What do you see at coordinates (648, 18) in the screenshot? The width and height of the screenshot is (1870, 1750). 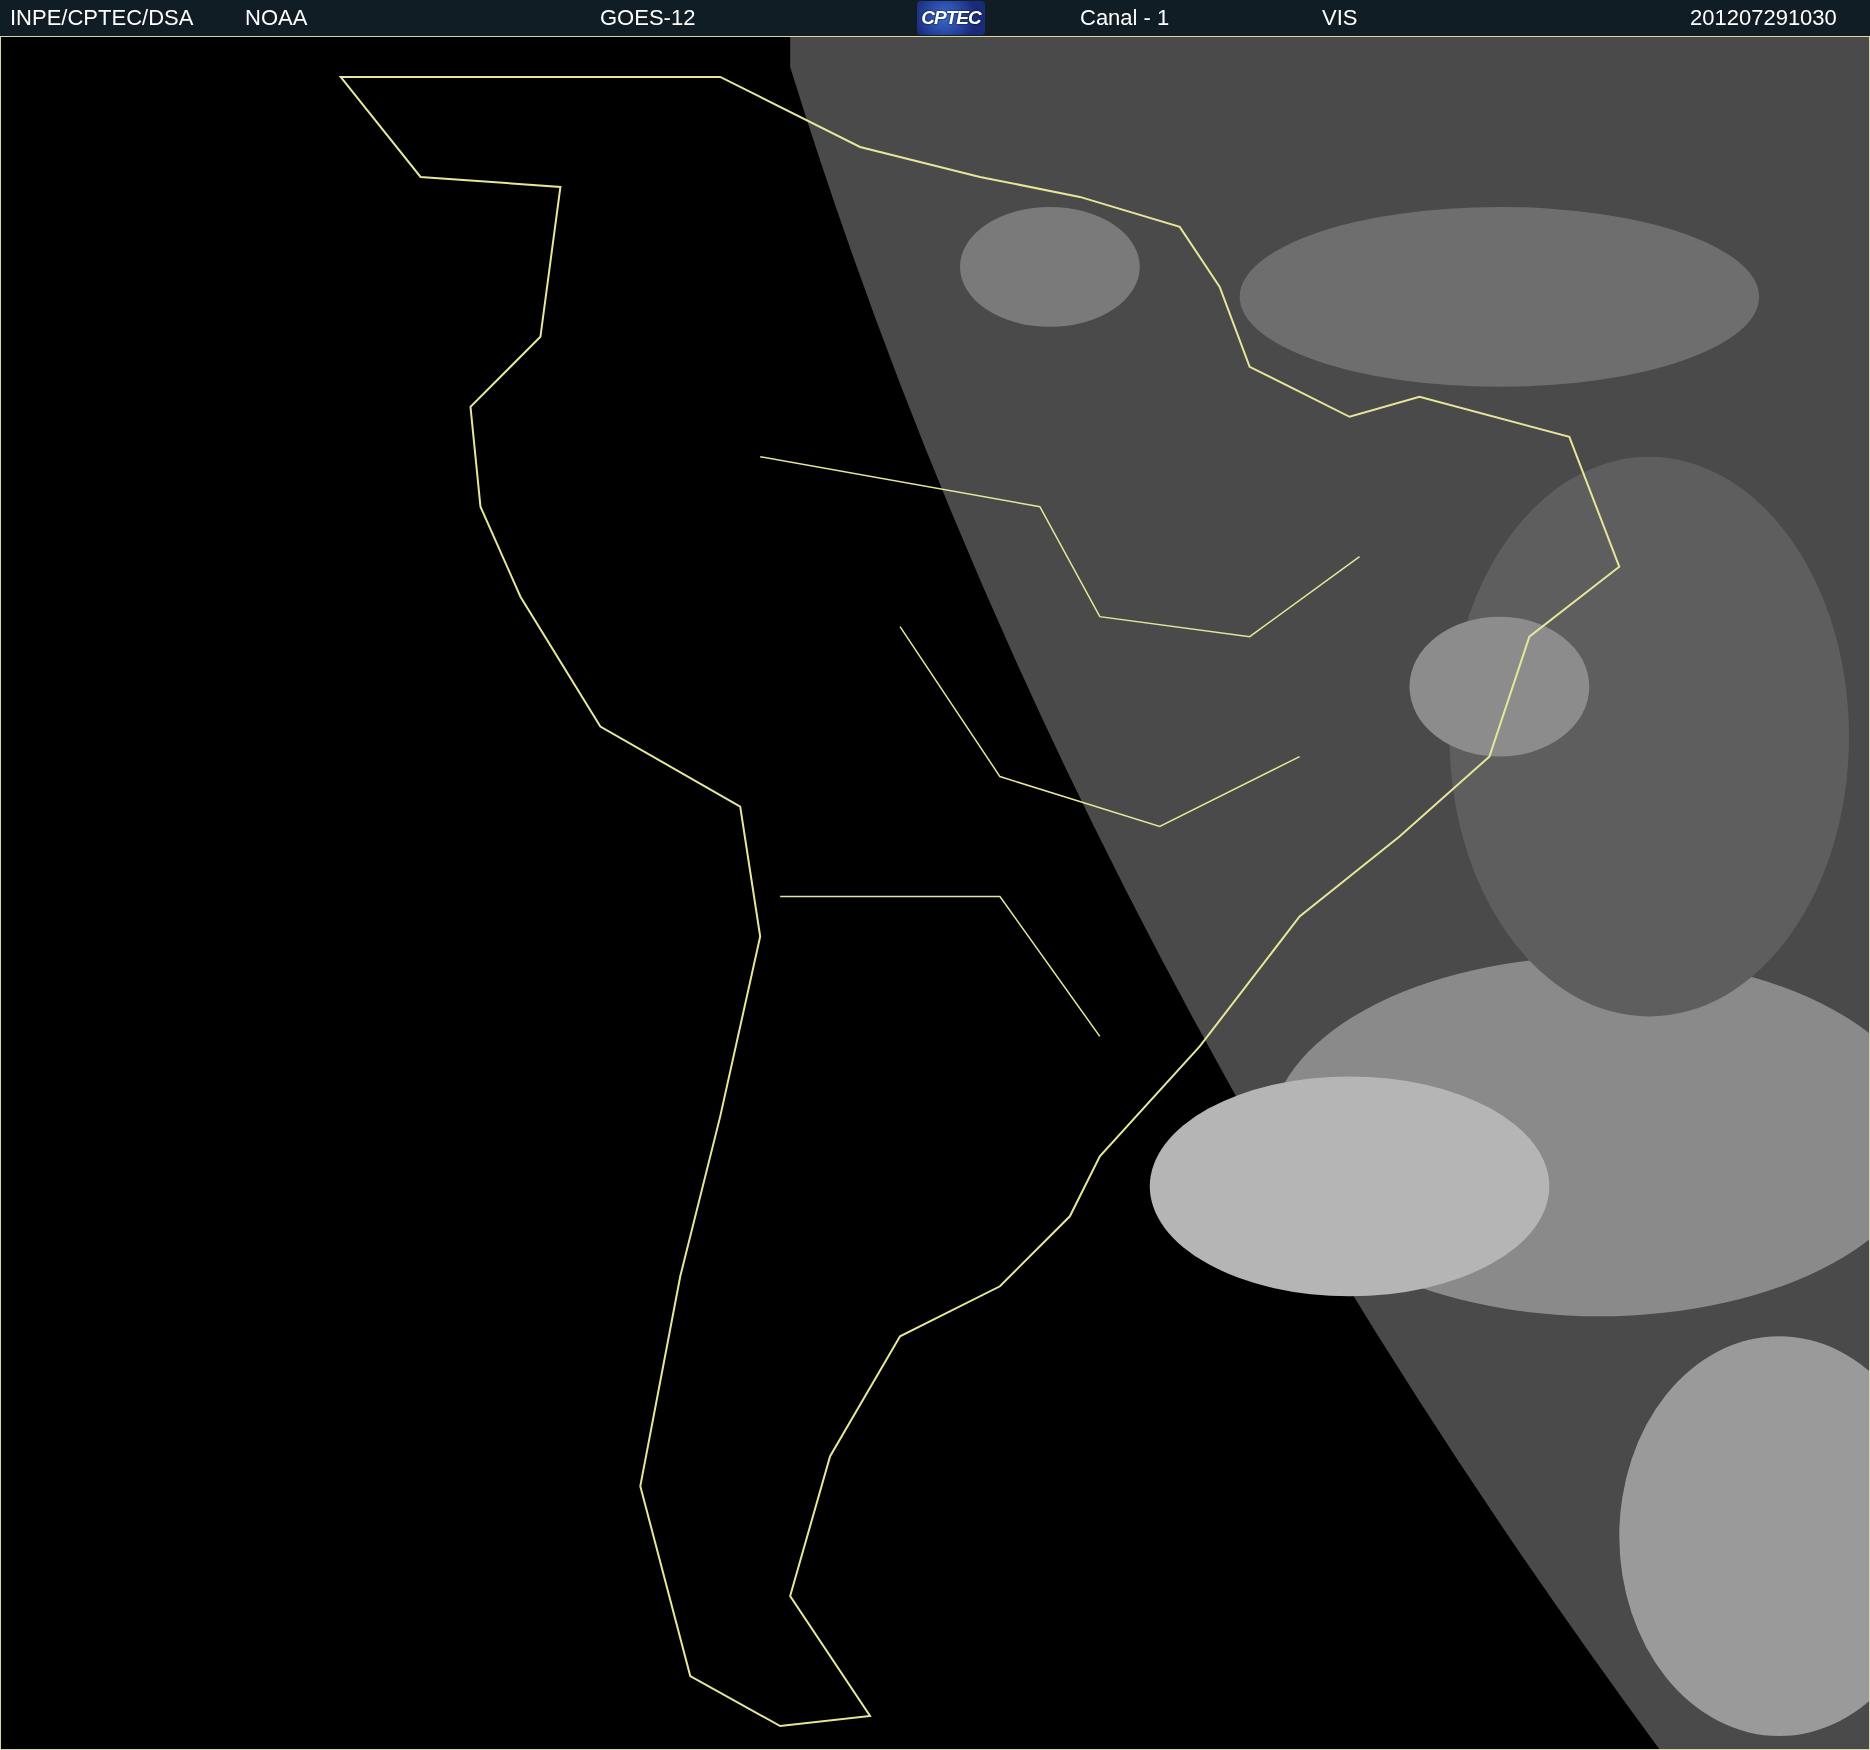 I see `satellite-label: GOES-12` at bounding box center [648, 18].